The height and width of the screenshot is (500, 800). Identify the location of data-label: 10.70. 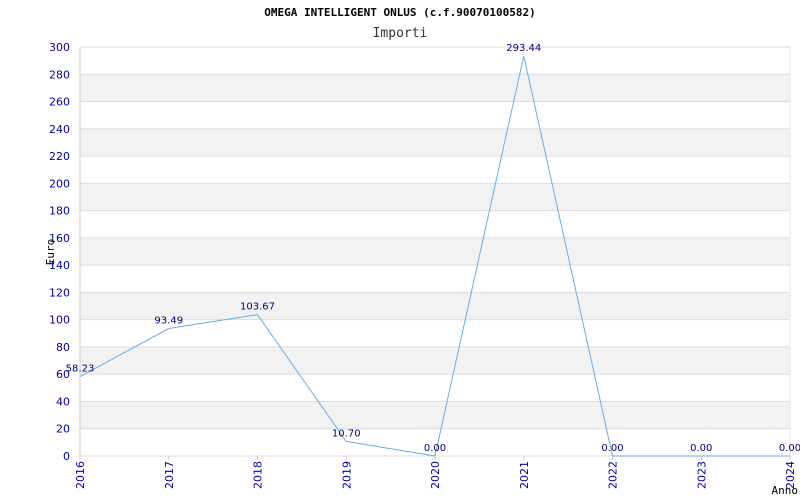
(346, 433).